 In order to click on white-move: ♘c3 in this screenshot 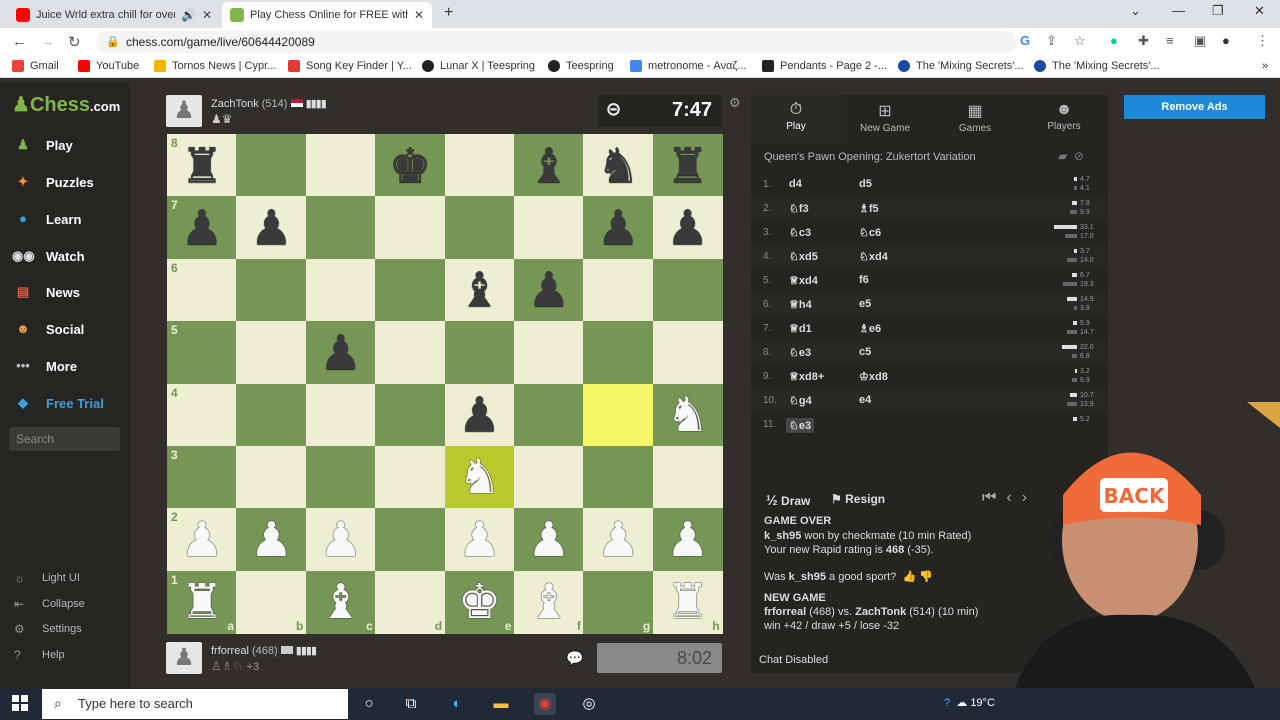, I will do `click(800, 232)`.